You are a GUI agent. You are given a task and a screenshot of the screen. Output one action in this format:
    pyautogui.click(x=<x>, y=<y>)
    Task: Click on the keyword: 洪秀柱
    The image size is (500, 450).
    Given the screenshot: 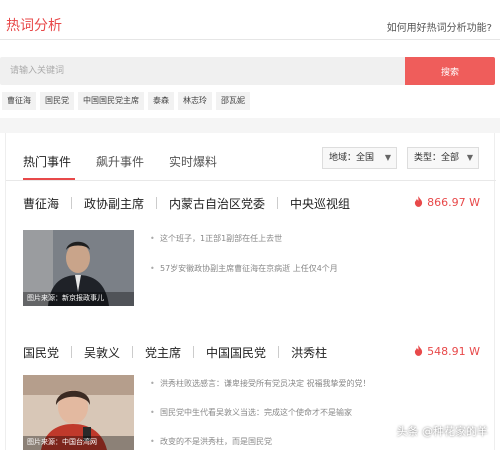 What is the action you would take?
    pyautogui.click(x=309, y=352)
    